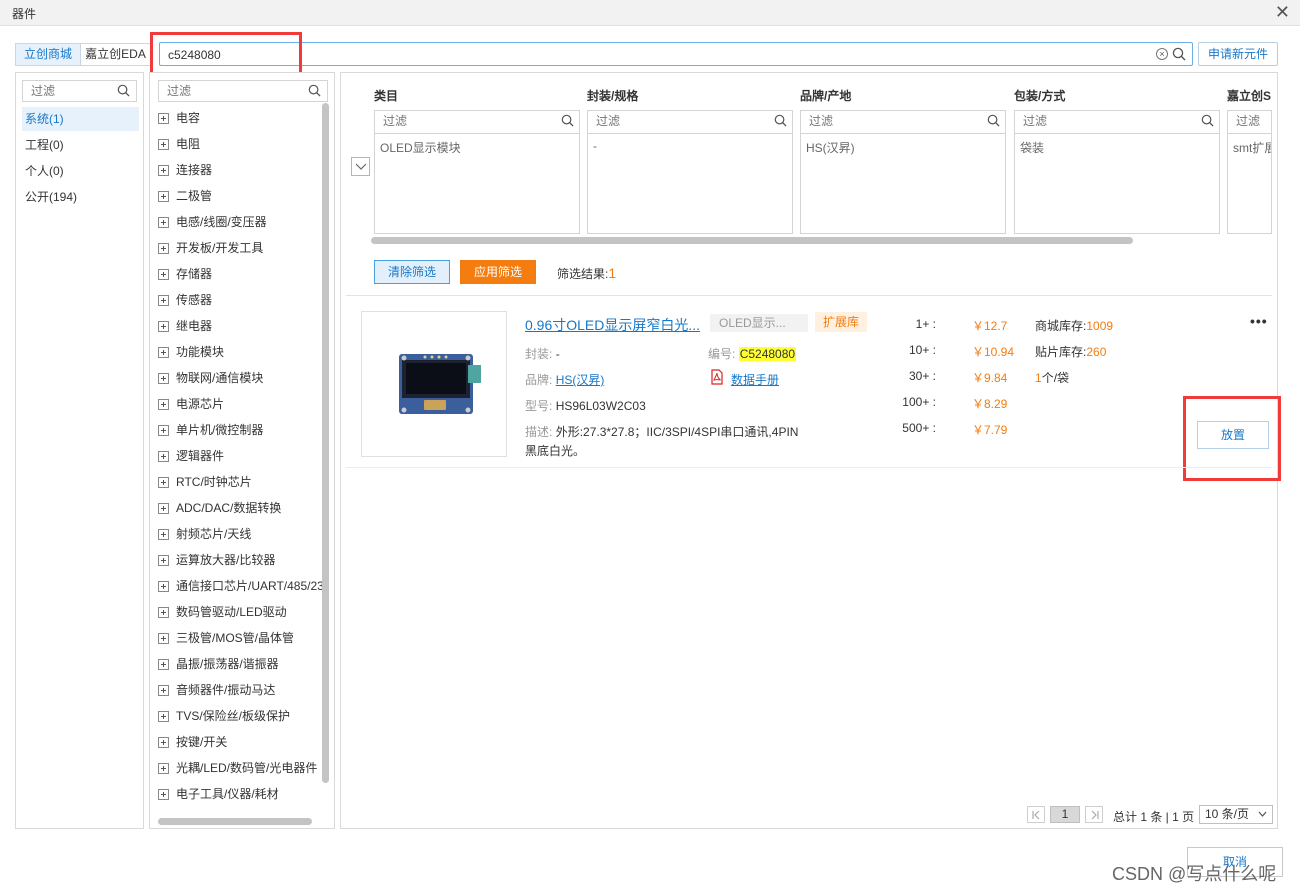 The image size is (1300, 892). Describe the element at coordinates (192, 744) in the screenshot. I see `category-item: 按键/开关` at that location.